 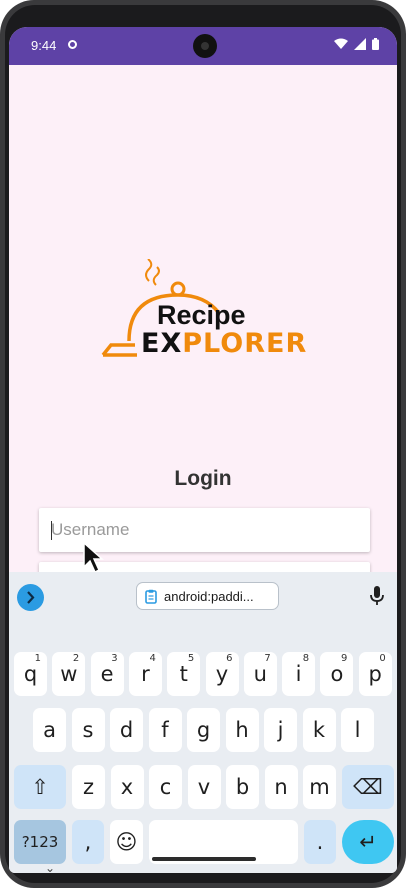 I want to click on key-j: j, so click(x=280, y=730).